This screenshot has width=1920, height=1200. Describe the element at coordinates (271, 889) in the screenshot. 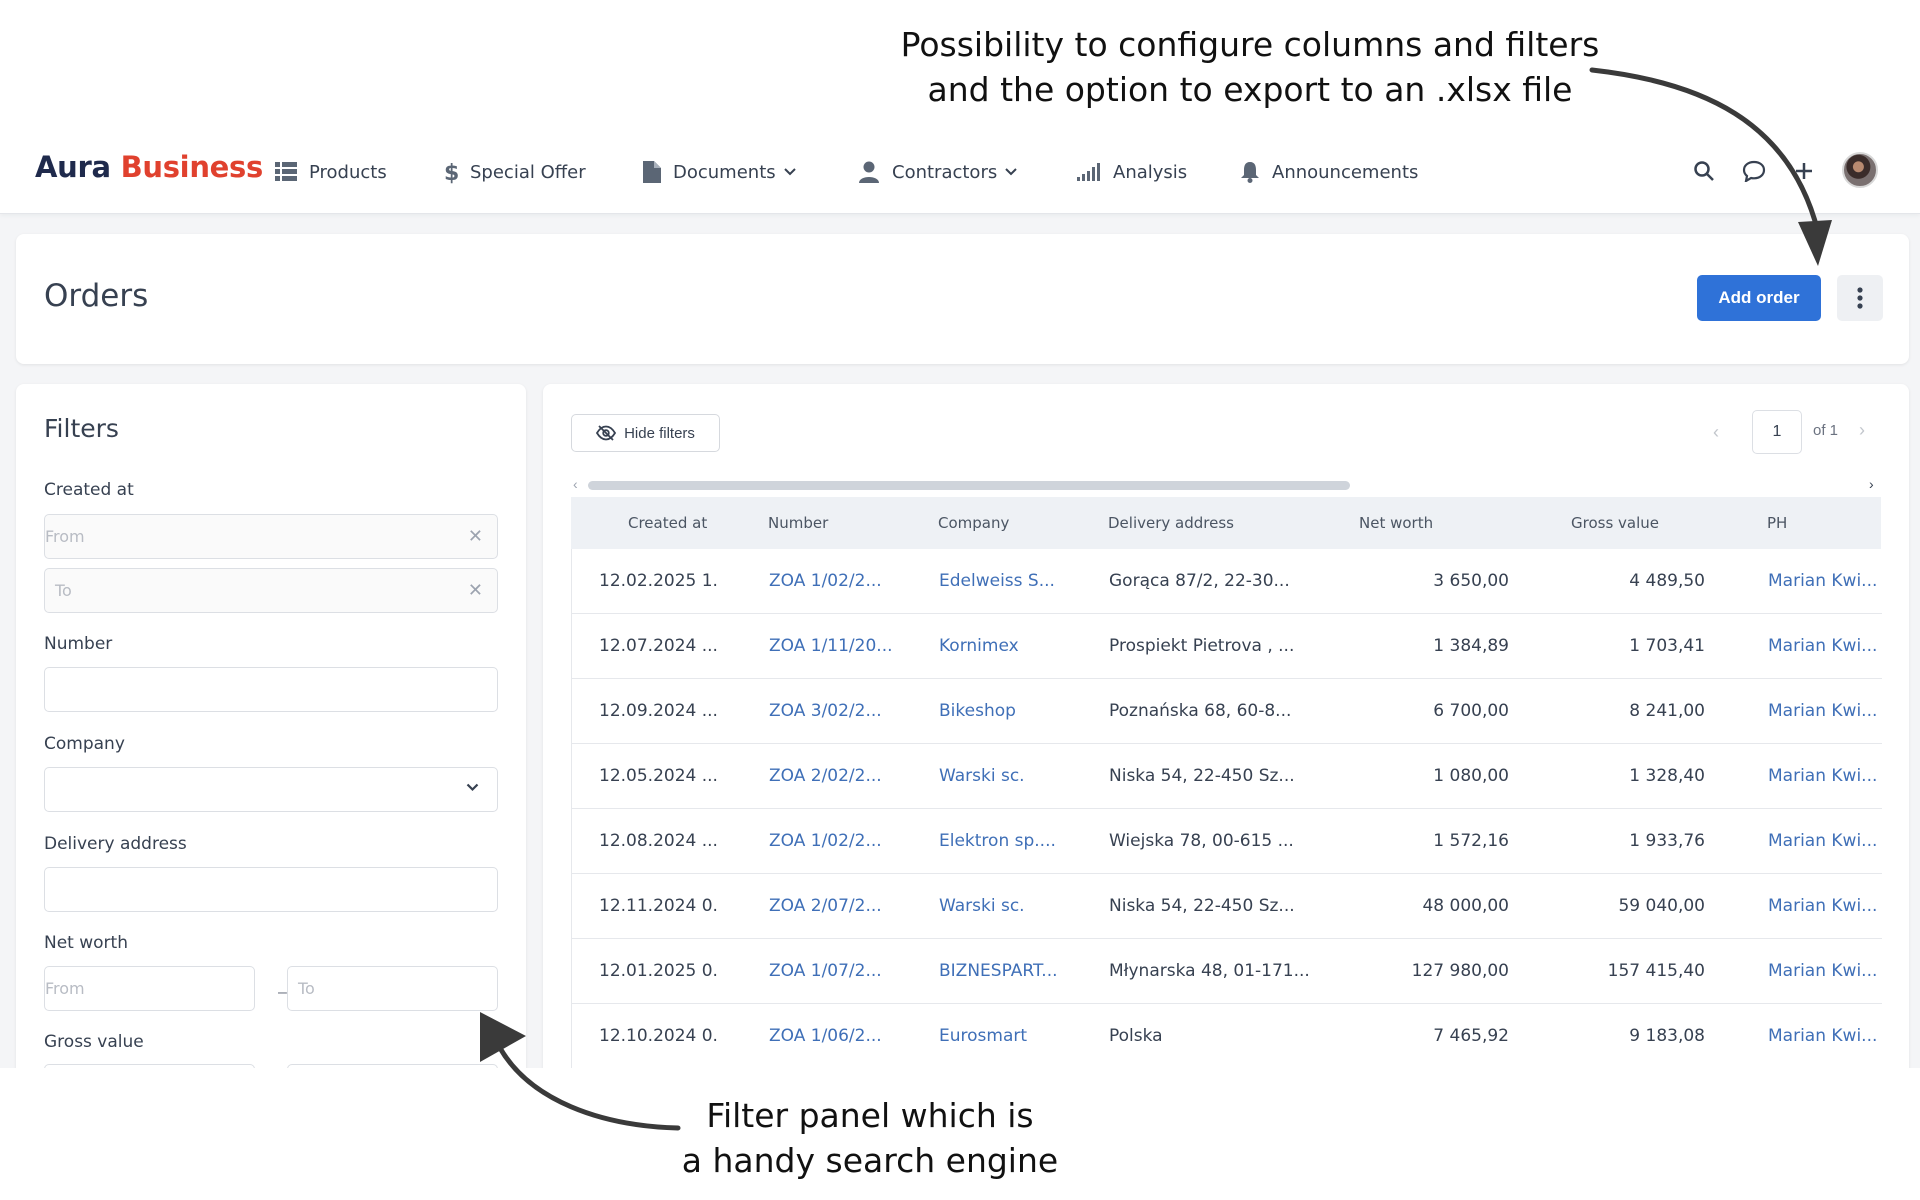

I see `delivery-address-field` at that location.